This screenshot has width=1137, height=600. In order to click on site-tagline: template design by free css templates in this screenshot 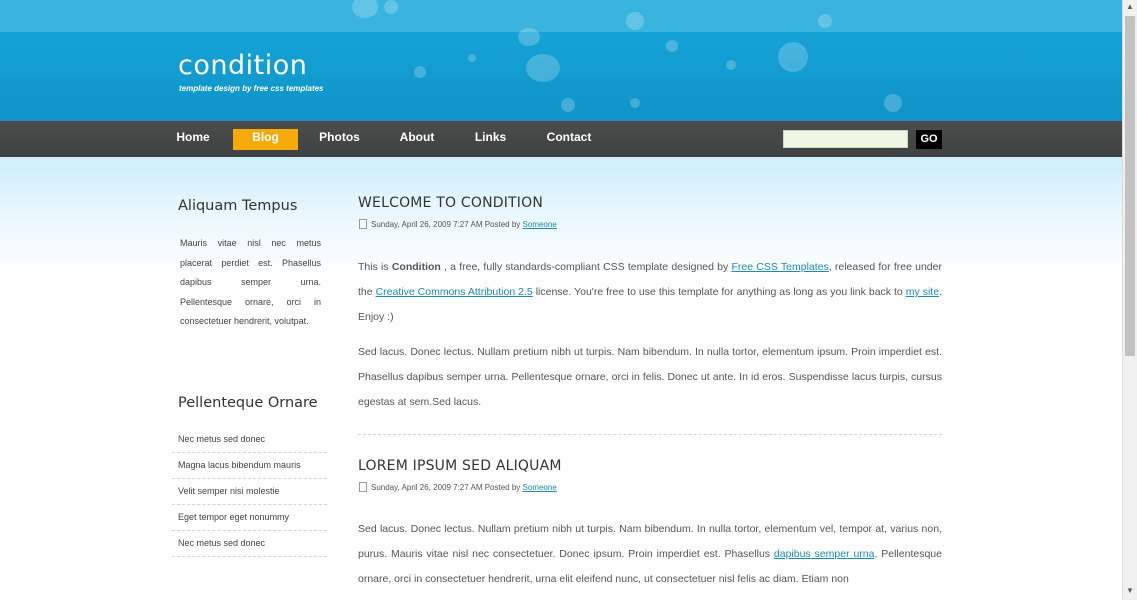, I will do `click(251, 88)`.